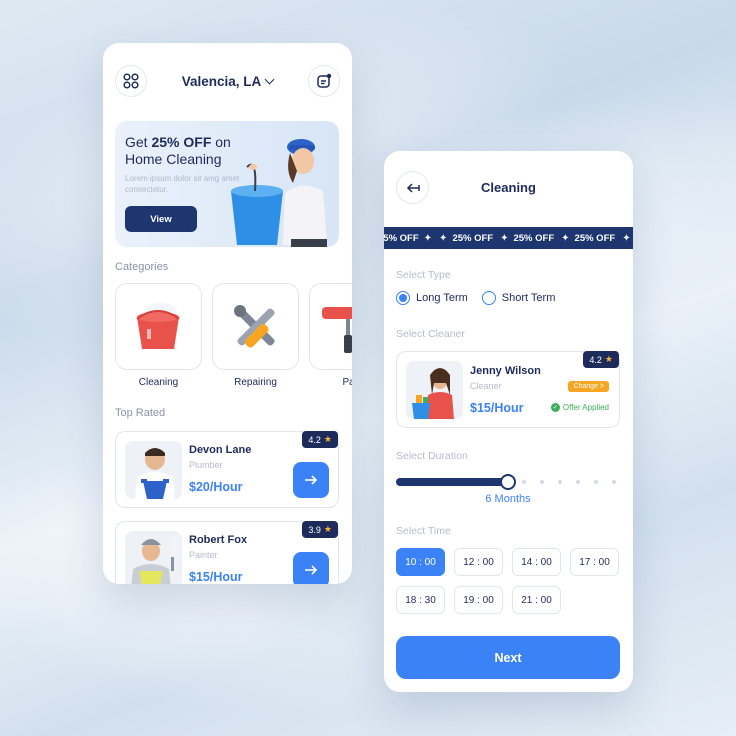 This screenshot has height=736, width=736. I want to click on cleaner-name: Jenny Wilson, so click(505, 371).